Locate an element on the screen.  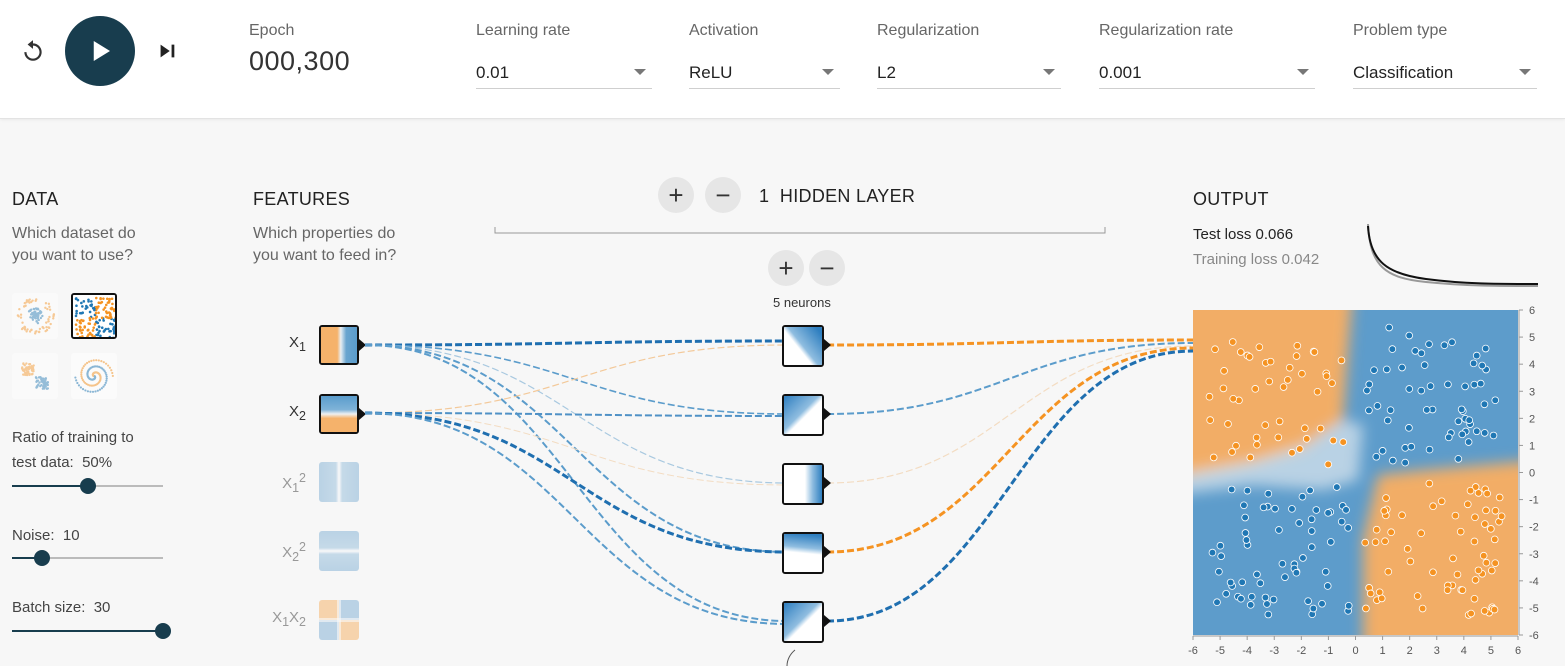
link-x2-n5 is located at coordinates (576, 518).